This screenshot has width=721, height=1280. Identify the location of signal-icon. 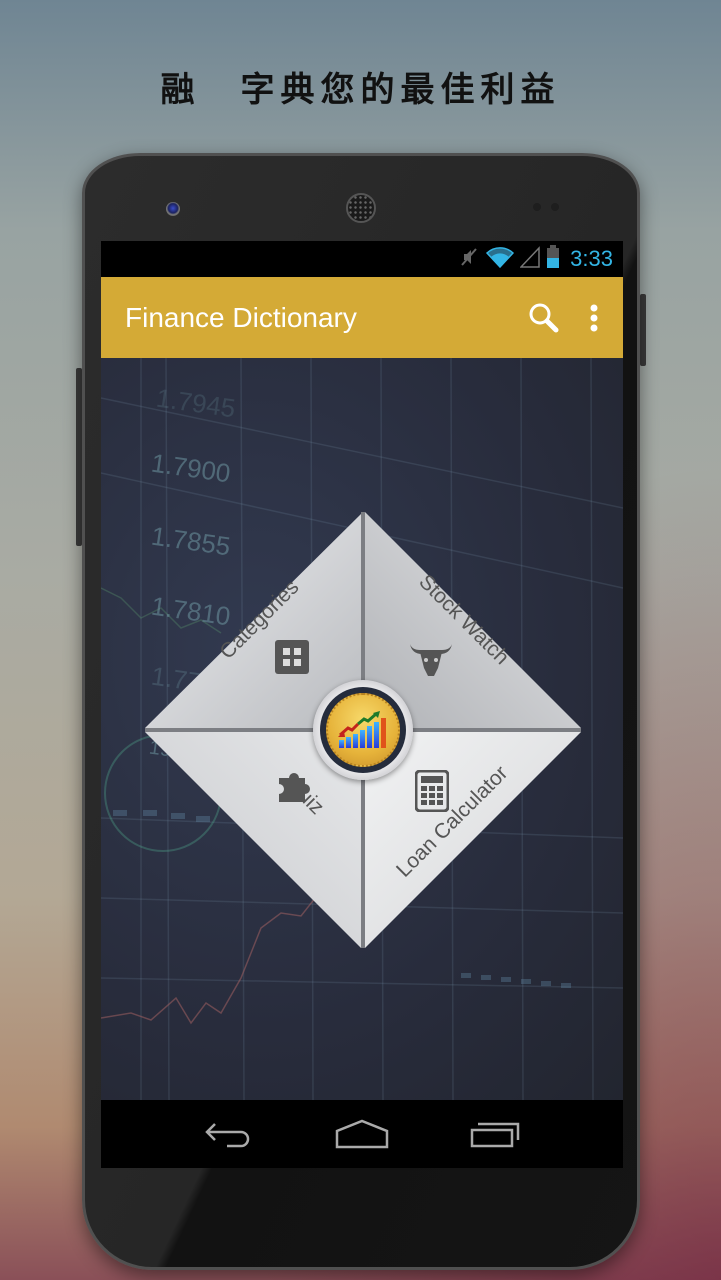
(529, 259).